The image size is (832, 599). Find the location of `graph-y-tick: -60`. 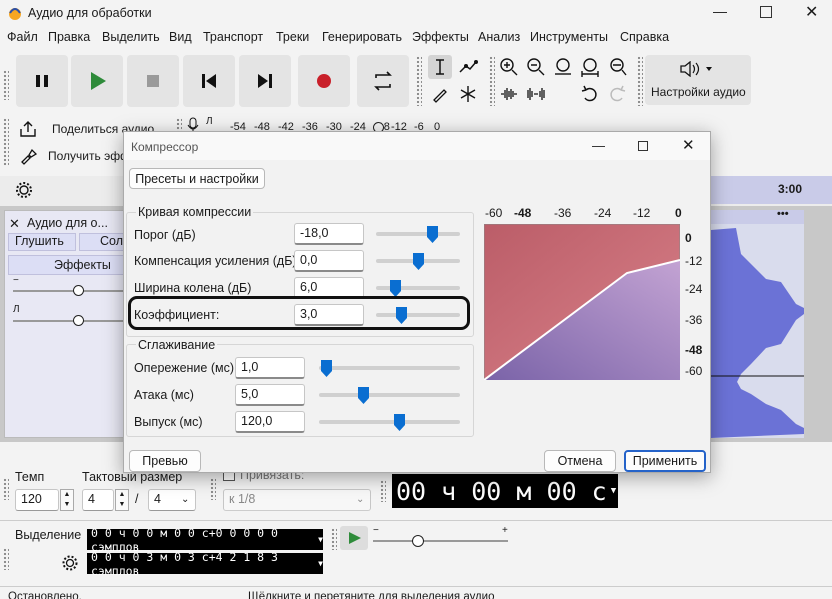

graph-y-tick: -60 is located at coordinates (694, 371).